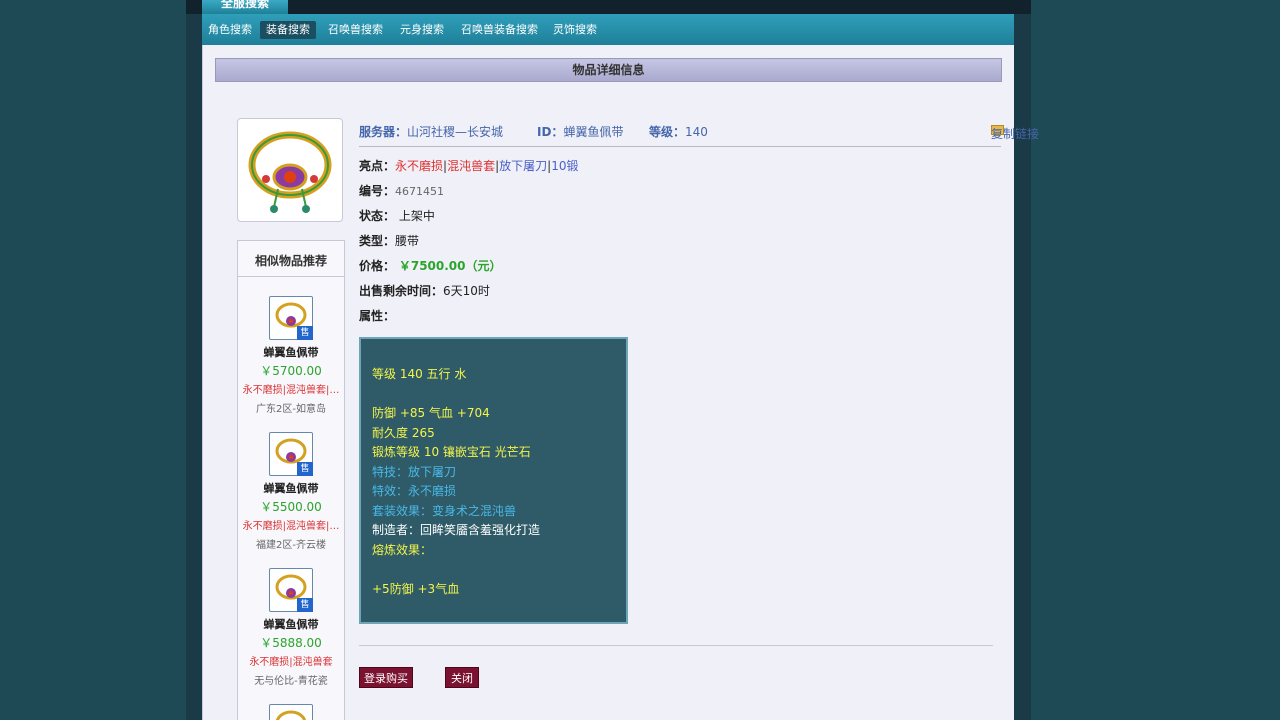 The height and width of the screenshot is (720, 1280). What do you see at coordinates (455, 132) in the screenshot?
I see `server-name: 山河社稷—长安城` at bounding box center [455, 132].